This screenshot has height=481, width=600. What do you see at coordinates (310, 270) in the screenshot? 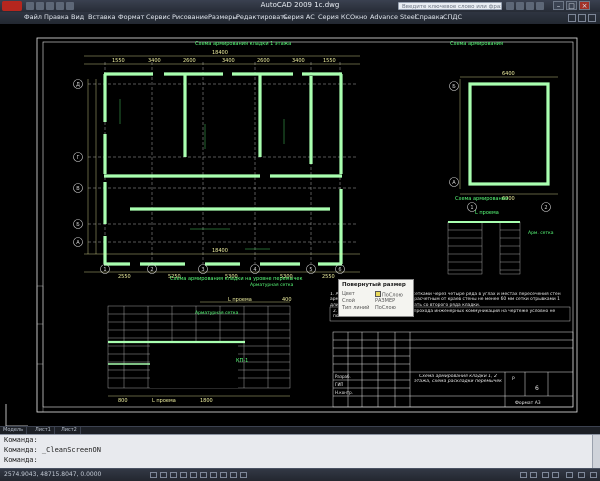
I see `axis-5: 5` at bounding box center [310, 270].